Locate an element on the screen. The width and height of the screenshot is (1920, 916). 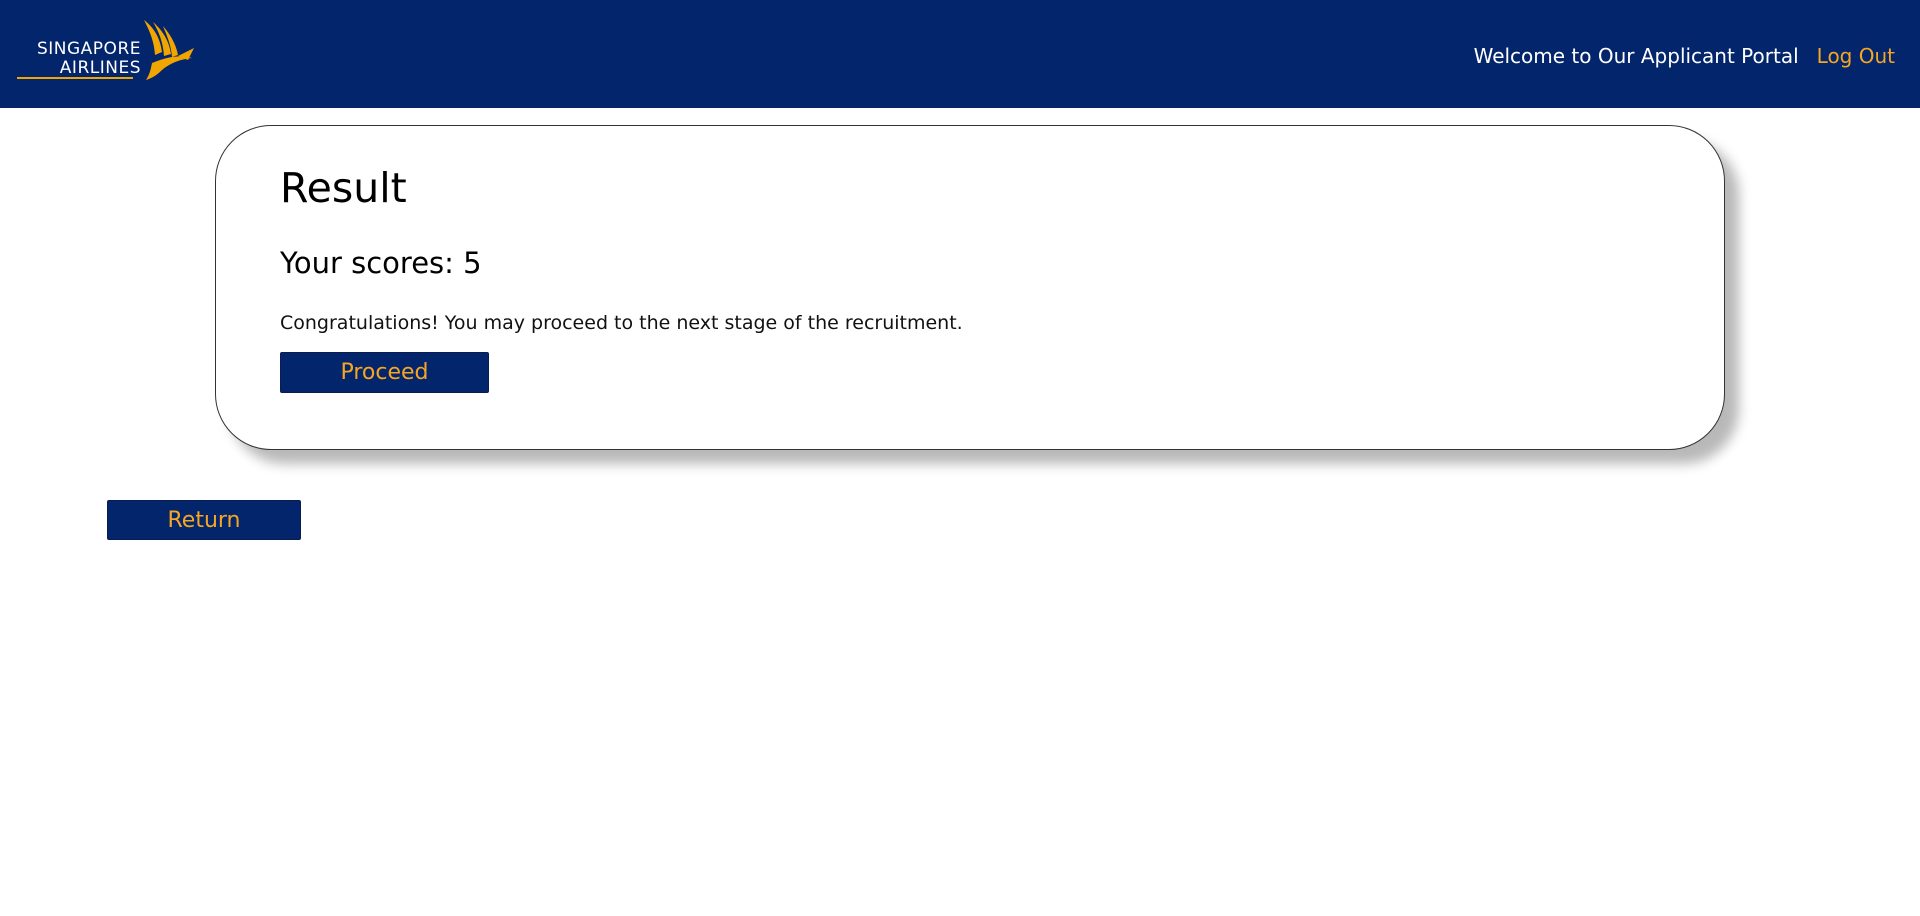
logo-line-1: SINGAPORE is located at coordinates (88, 49).